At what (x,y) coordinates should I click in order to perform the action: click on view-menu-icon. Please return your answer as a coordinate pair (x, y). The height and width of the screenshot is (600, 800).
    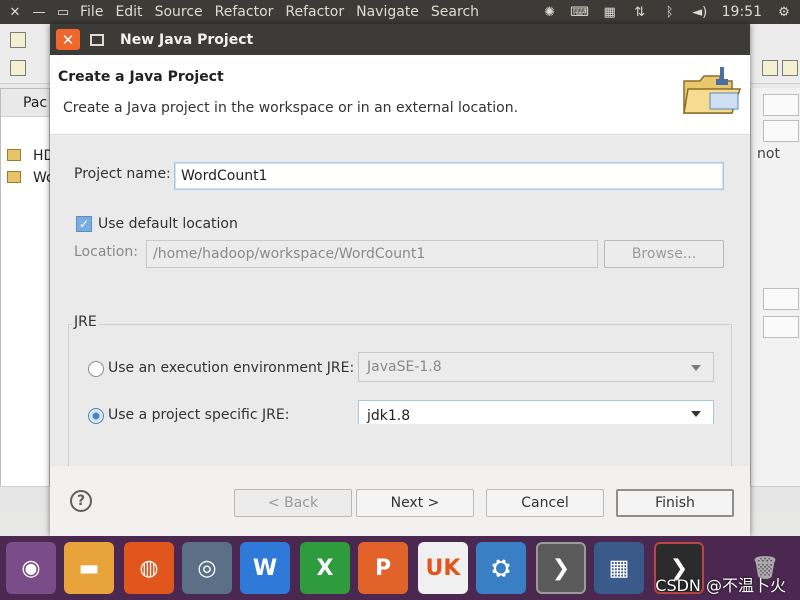
    Looking at the image, I should click on (781, 131).